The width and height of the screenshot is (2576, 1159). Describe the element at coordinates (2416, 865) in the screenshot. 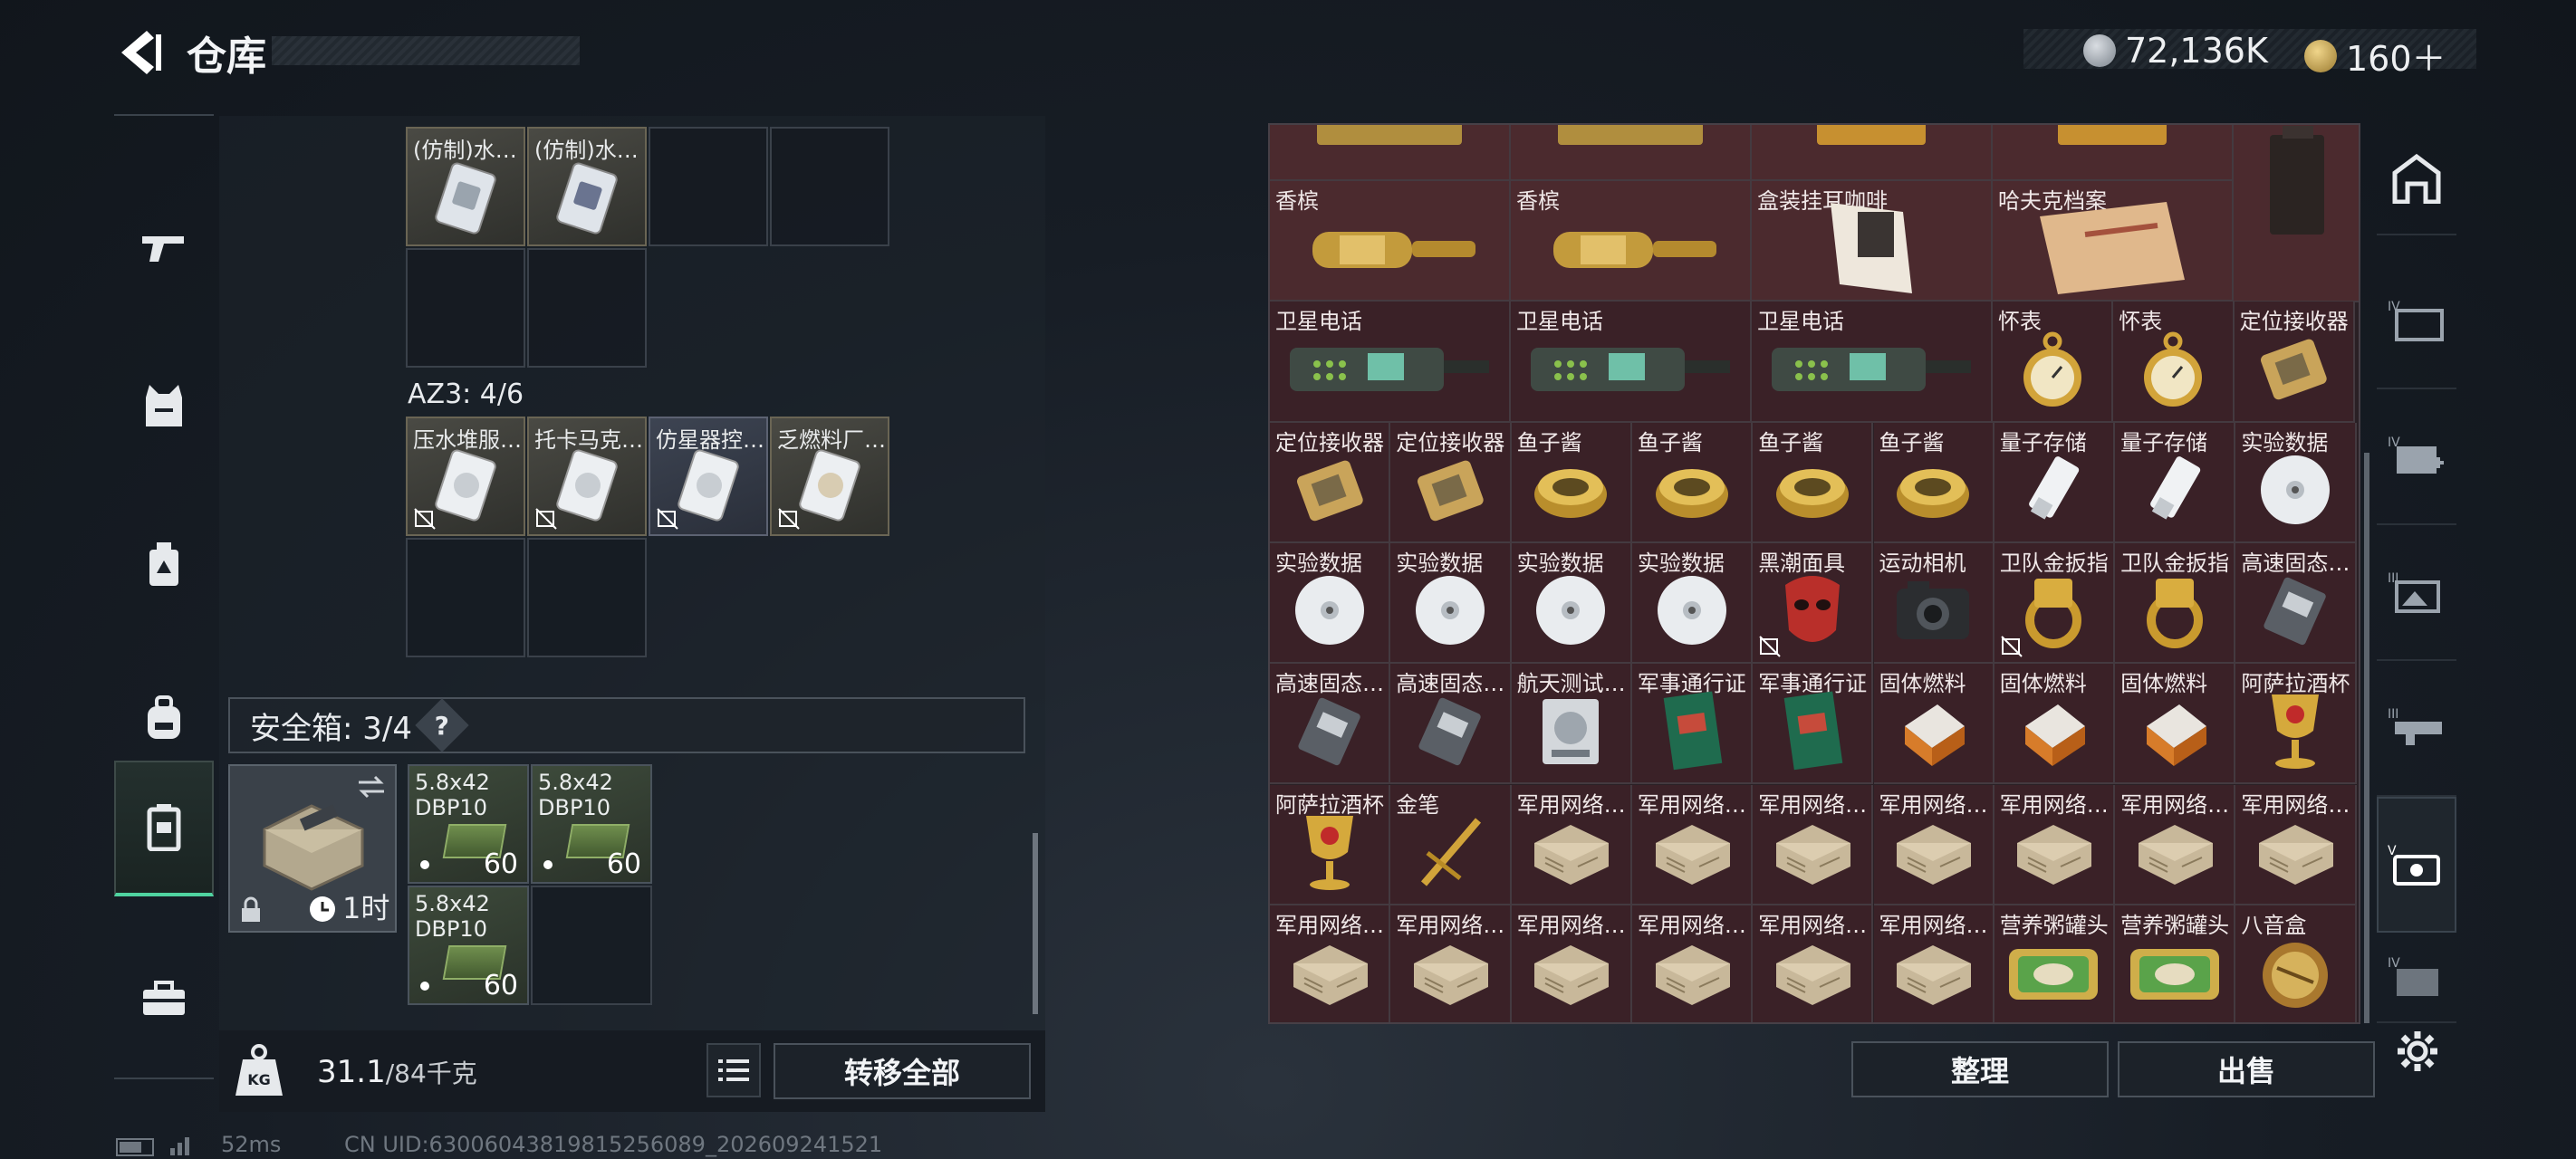

I see `tab-stash-5: V` at that location.